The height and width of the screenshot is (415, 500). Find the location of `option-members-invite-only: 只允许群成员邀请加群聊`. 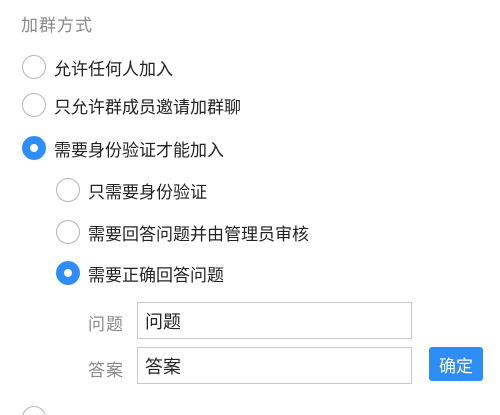

option-members-invite-only: 只允许群成员邀请加群聊 is located at coordinates (131, 105).